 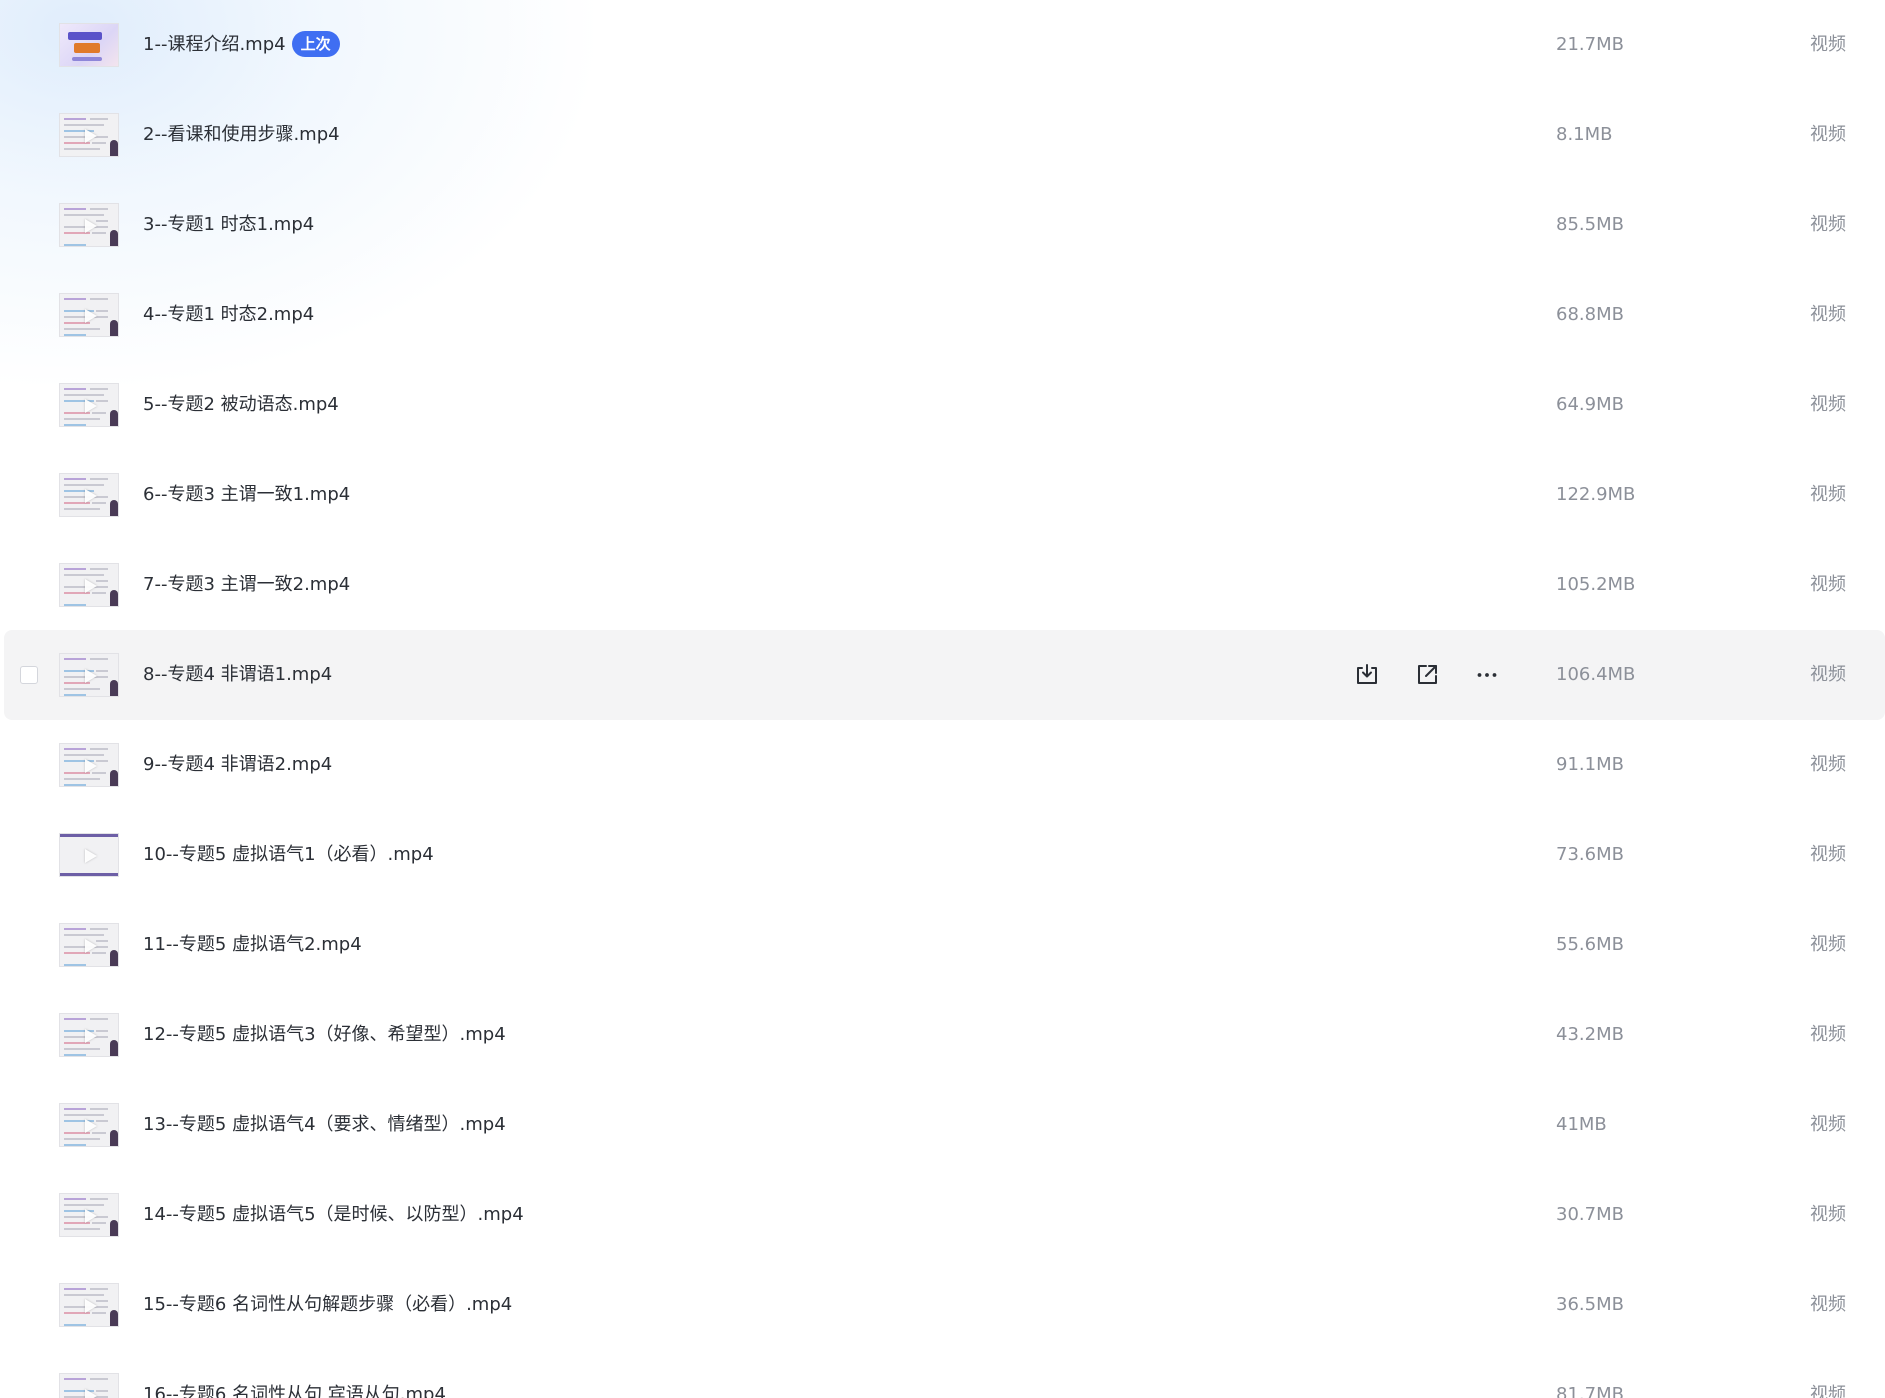 I want to click on file-row: 6--专题3 主谓一致1.mp4 122.9MB 视频, so click(x=942, y=495).